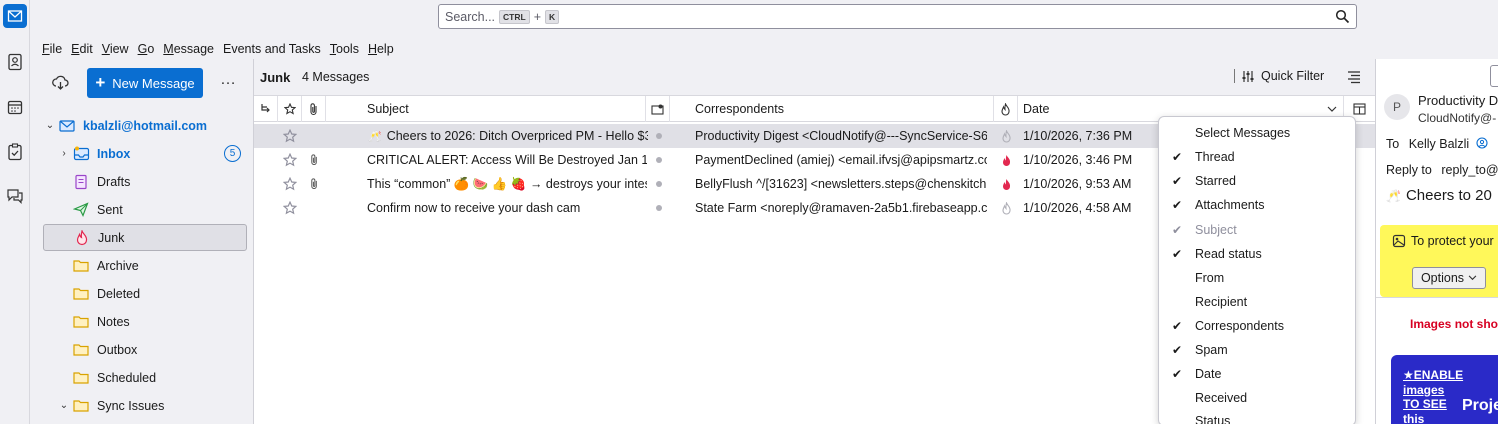 The image size is (1498, 424). I want to click on attachments-column-header, so click(314, 109).